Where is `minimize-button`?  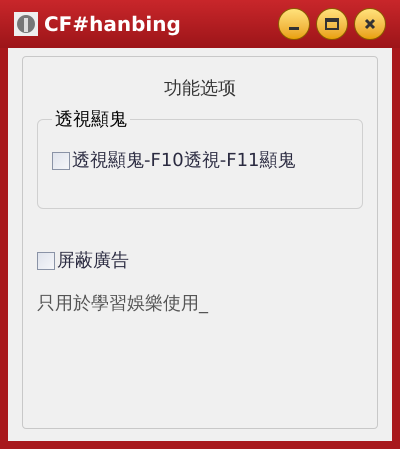 minimize-button is located at coordinates (294, 24).